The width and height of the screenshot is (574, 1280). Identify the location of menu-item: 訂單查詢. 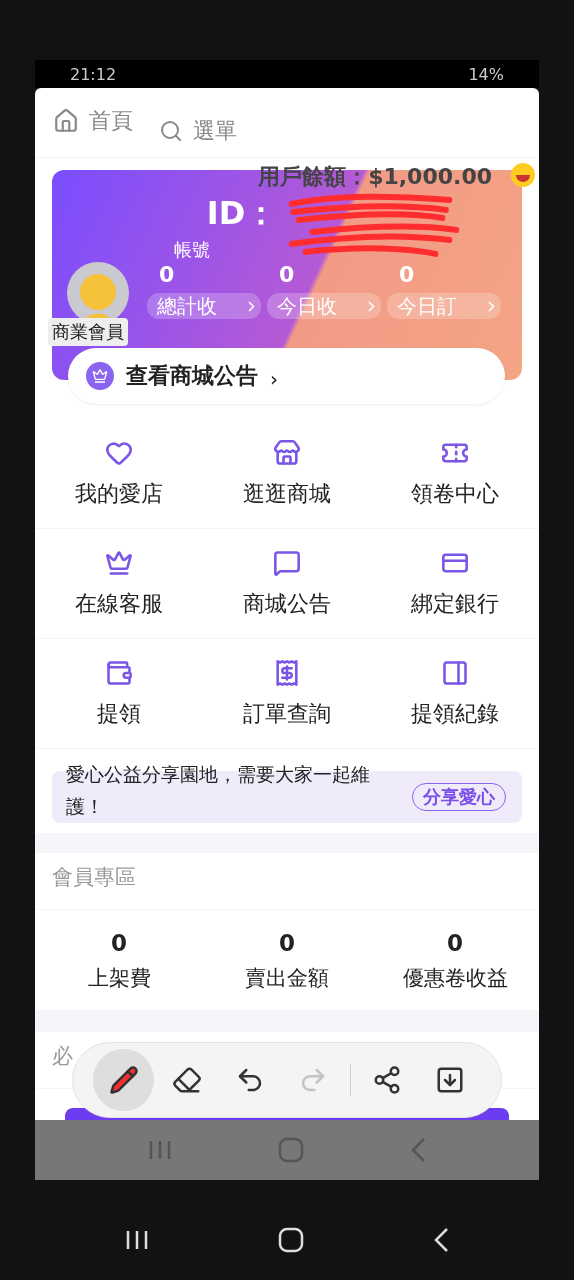
(287, 694).